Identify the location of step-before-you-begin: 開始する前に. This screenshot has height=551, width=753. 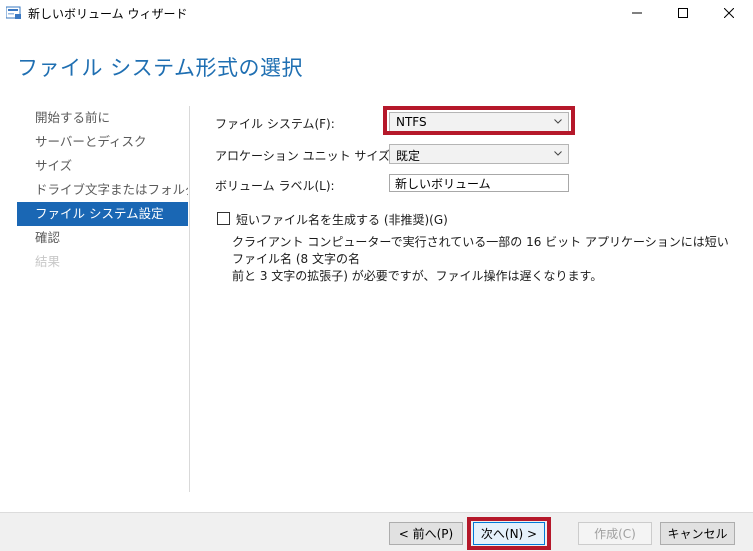
(102, 118).